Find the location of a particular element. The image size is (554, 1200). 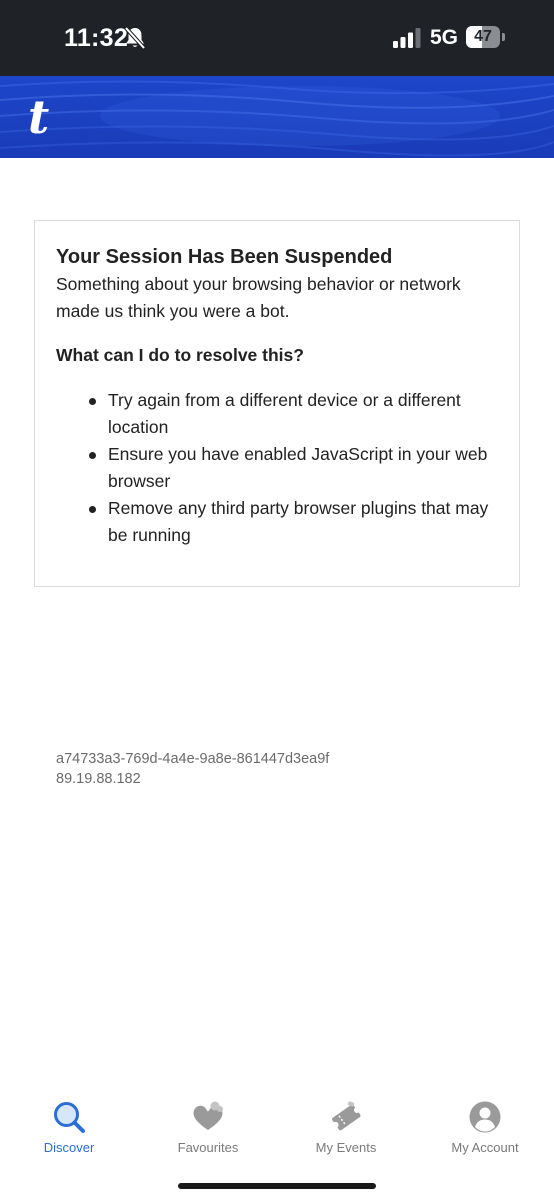

signal-icon is located at coordinates (407, 38).